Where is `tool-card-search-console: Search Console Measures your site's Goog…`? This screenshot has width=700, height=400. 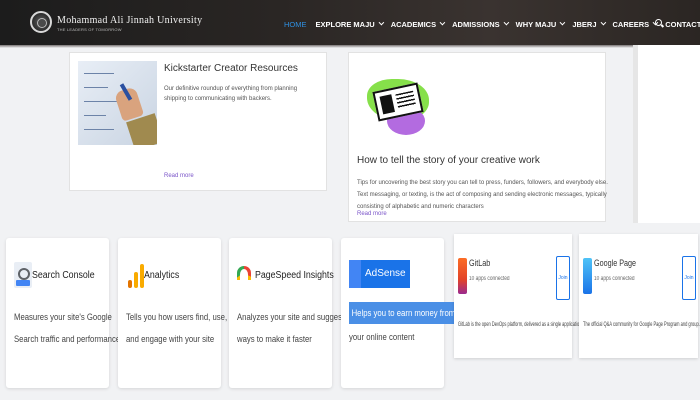
tool-card-search-console: Search Console Measures your site's Goog… is located at coordinates (63, 313).